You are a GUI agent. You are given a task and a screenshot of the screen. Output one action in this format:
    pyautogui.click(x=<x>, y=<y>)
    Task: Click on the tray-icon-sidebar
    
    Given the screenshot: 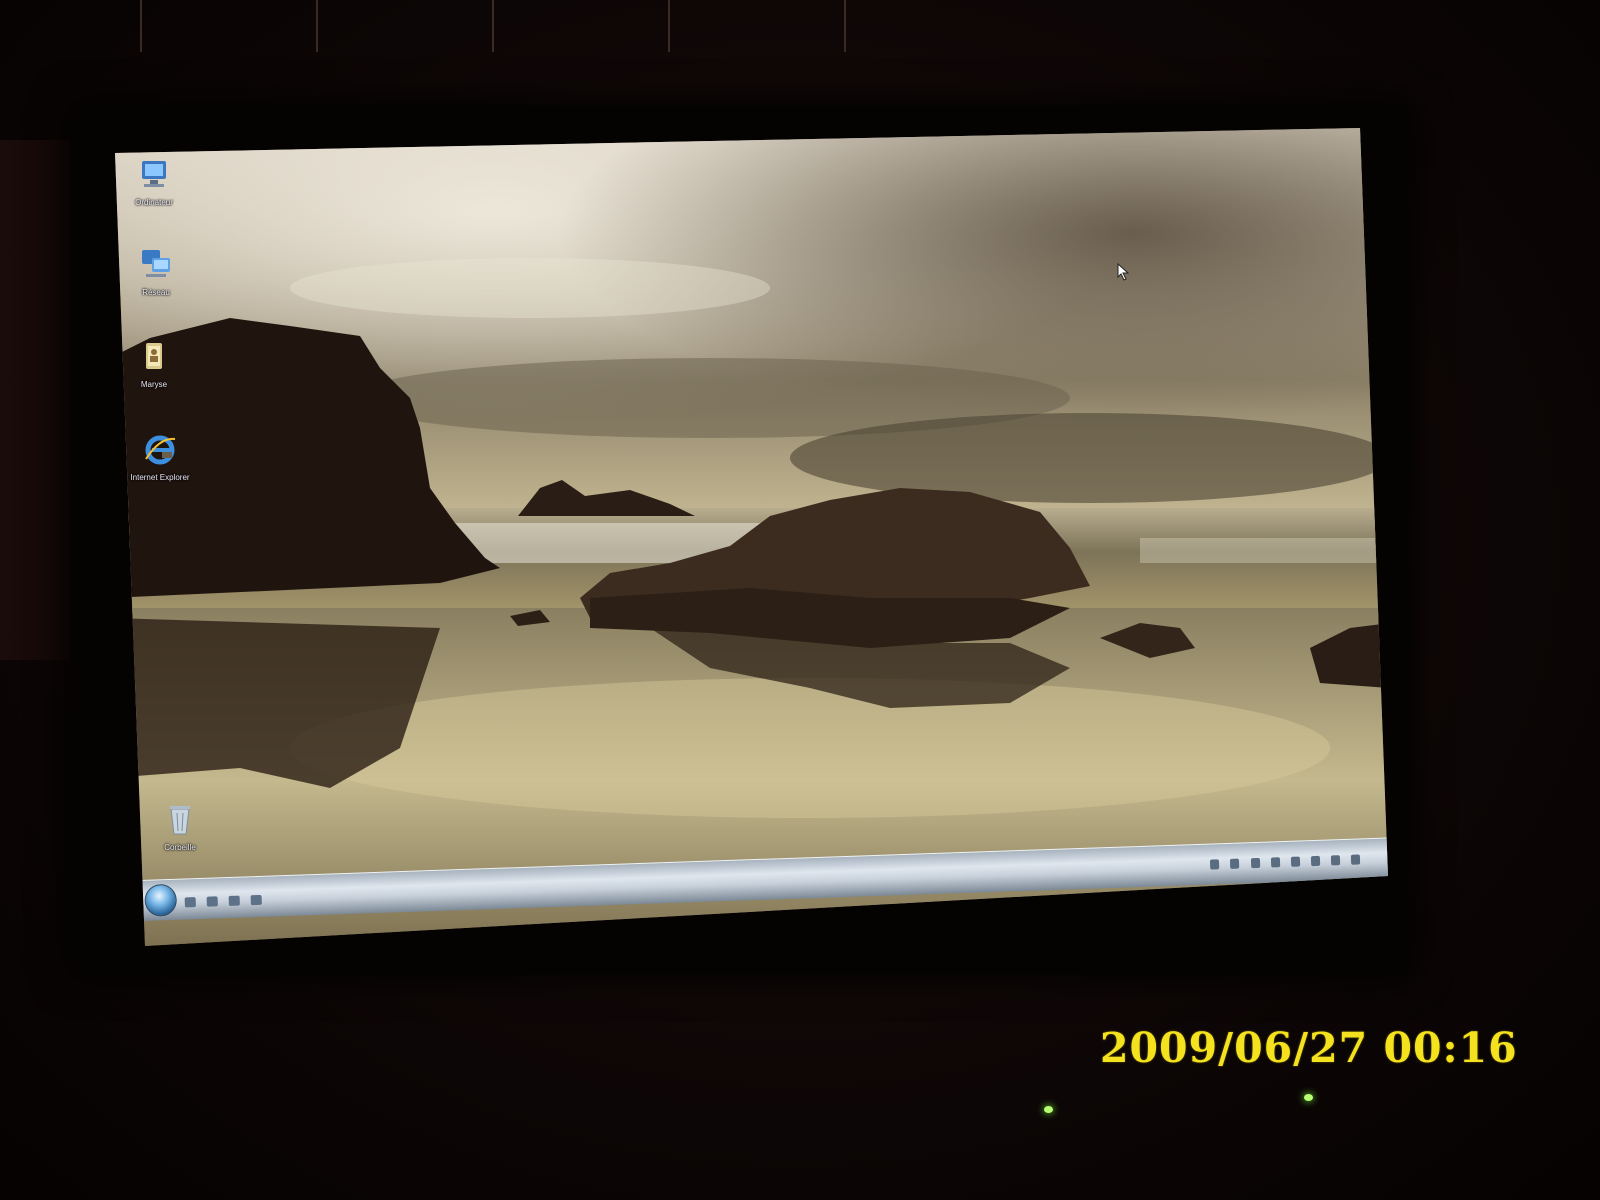 What is the action you would take?
    pyautogui.click(x=1355, y=859)
    